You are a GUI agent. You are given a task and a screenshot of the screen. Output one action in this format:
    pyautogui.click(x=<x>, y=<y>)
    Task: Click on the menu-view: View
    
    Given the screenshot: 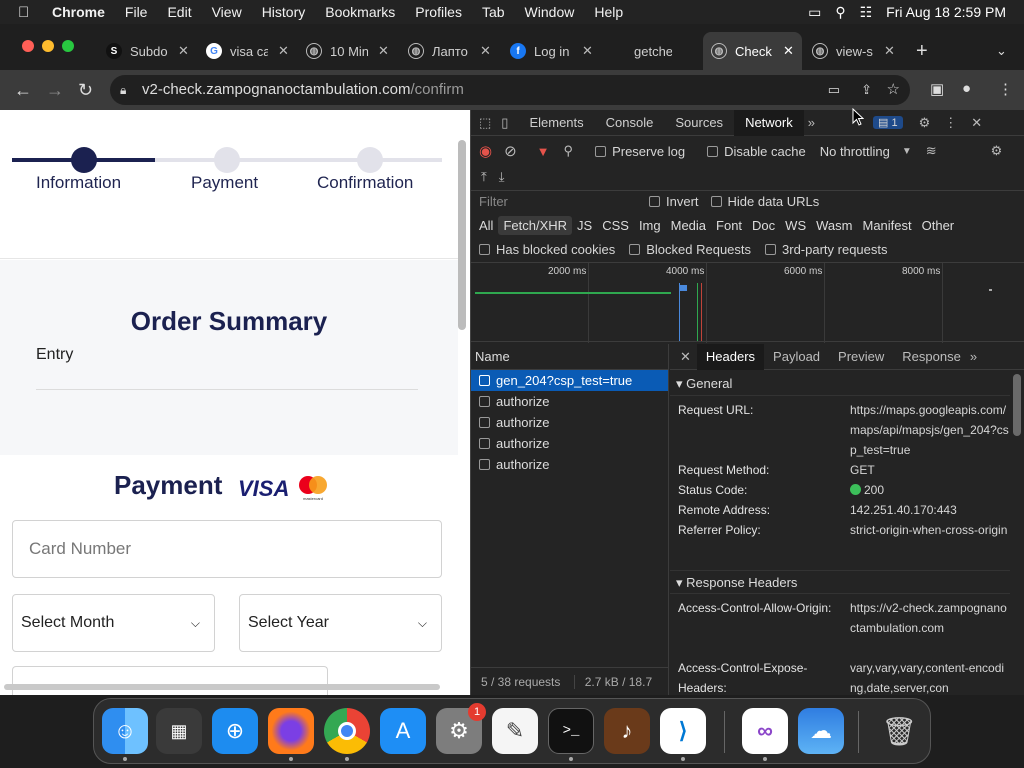 What is the action you would take?
    pyautogui.click(x=227, y=12)
    